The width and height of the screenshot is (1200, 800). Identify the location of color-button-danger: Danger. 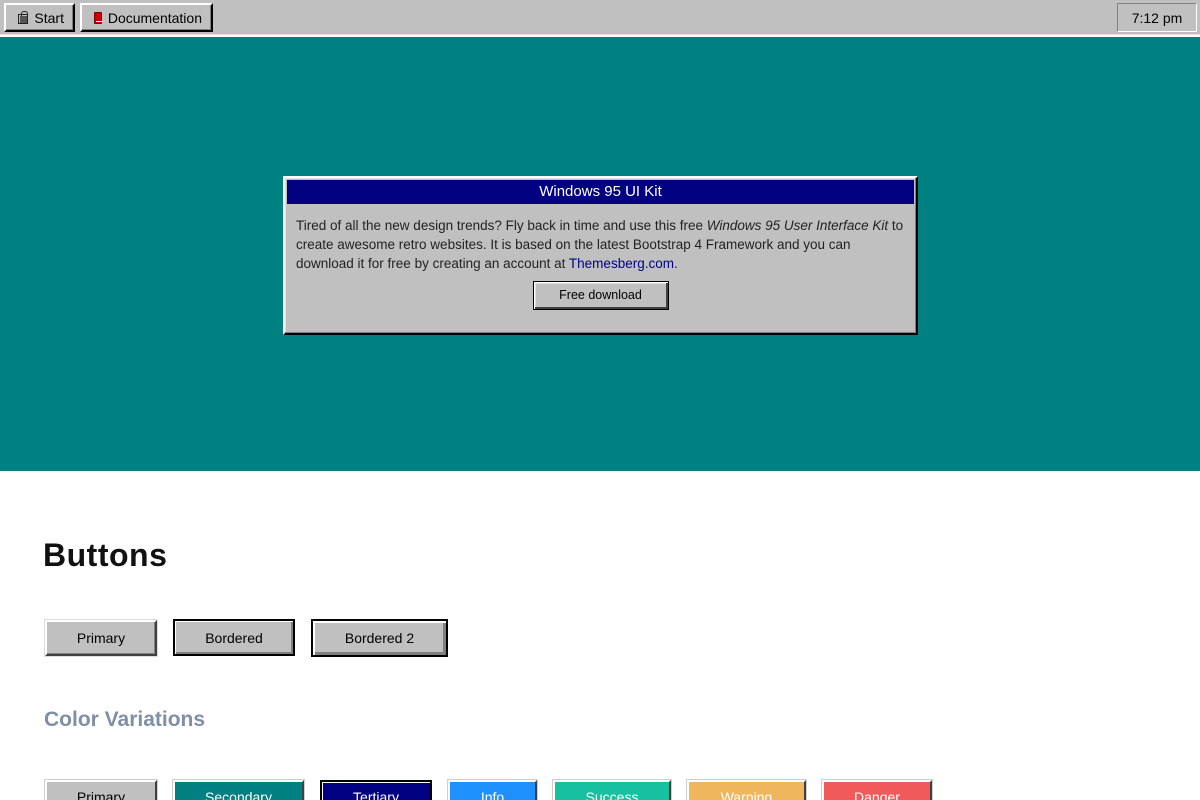
(877, 790).